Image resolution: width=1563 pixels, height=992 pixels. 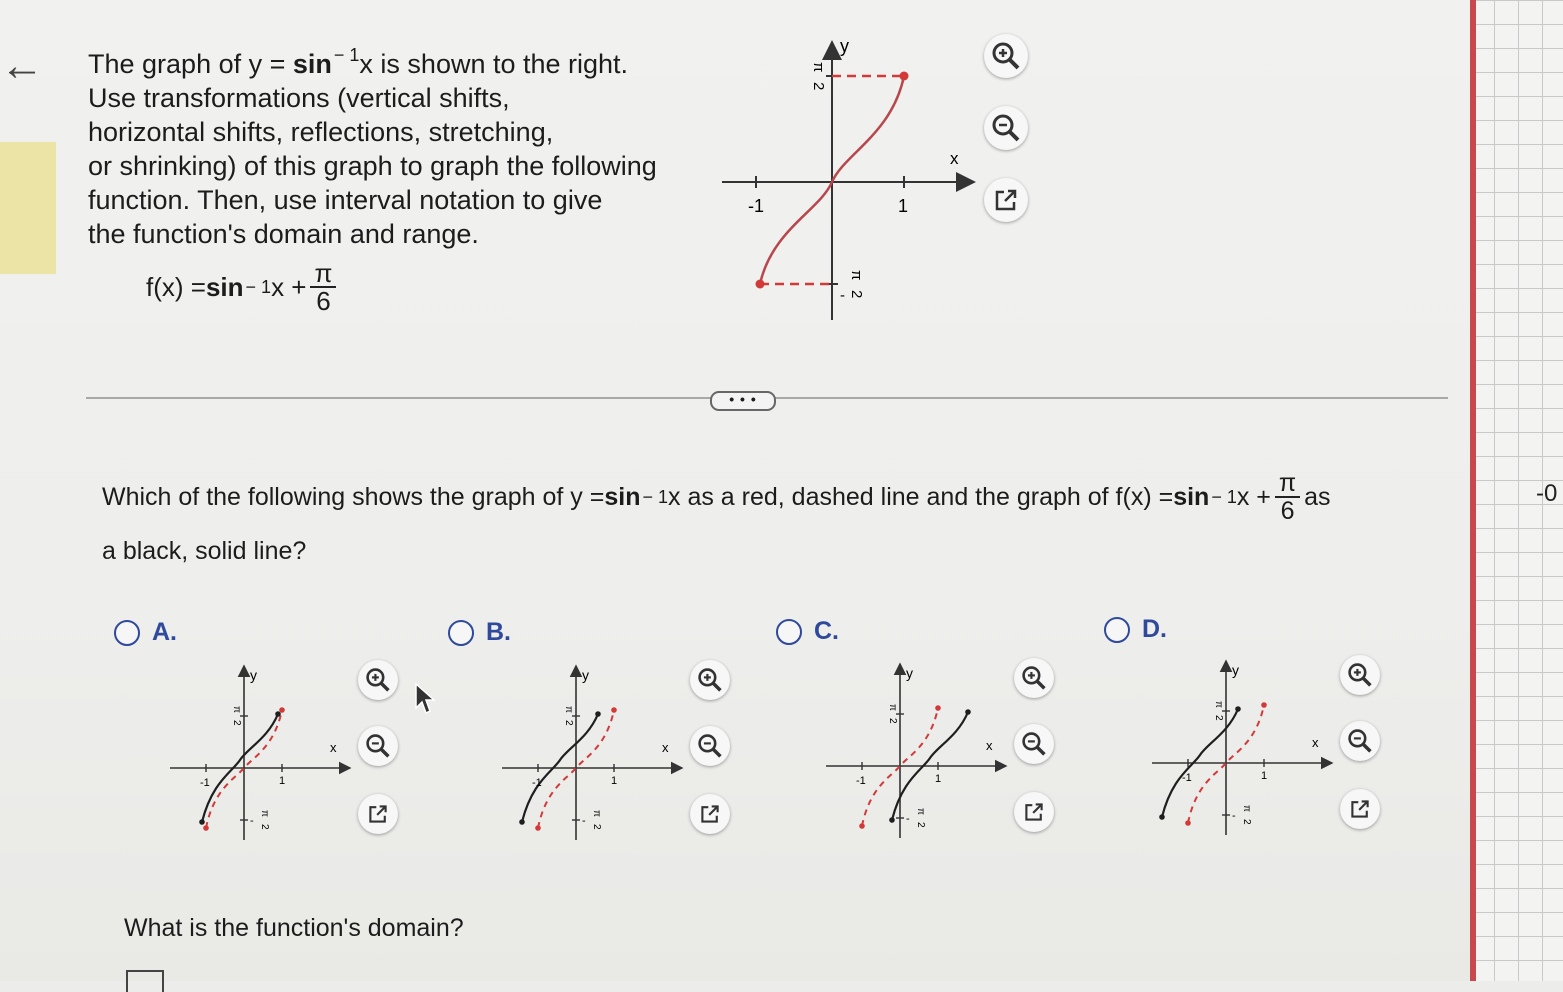 What do you see at coordinates (807, 631) in the screenshot?
I see `option-c: C.` at bounding box center [807, 631].